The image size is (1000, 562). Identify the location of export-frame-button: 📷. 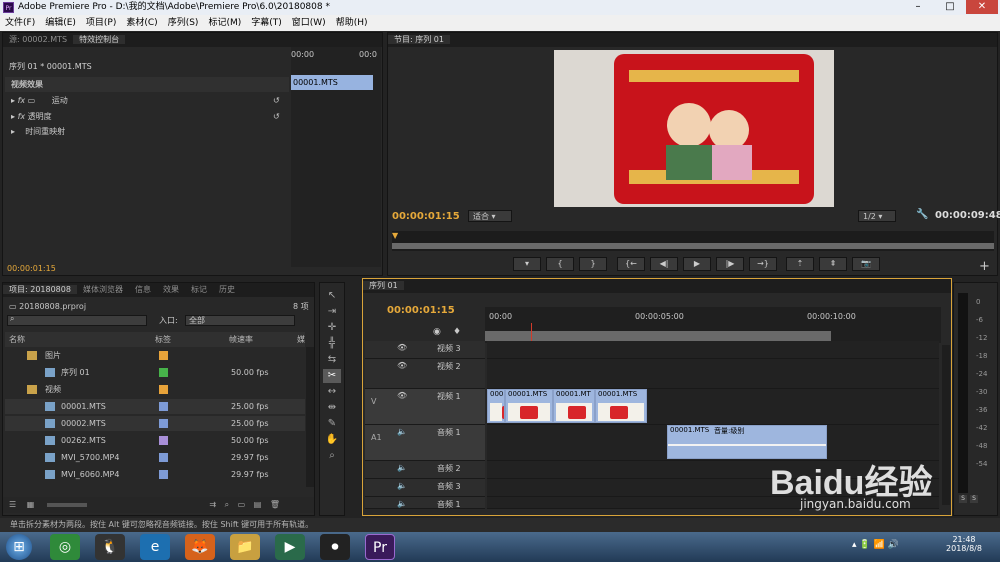
(866, 264).